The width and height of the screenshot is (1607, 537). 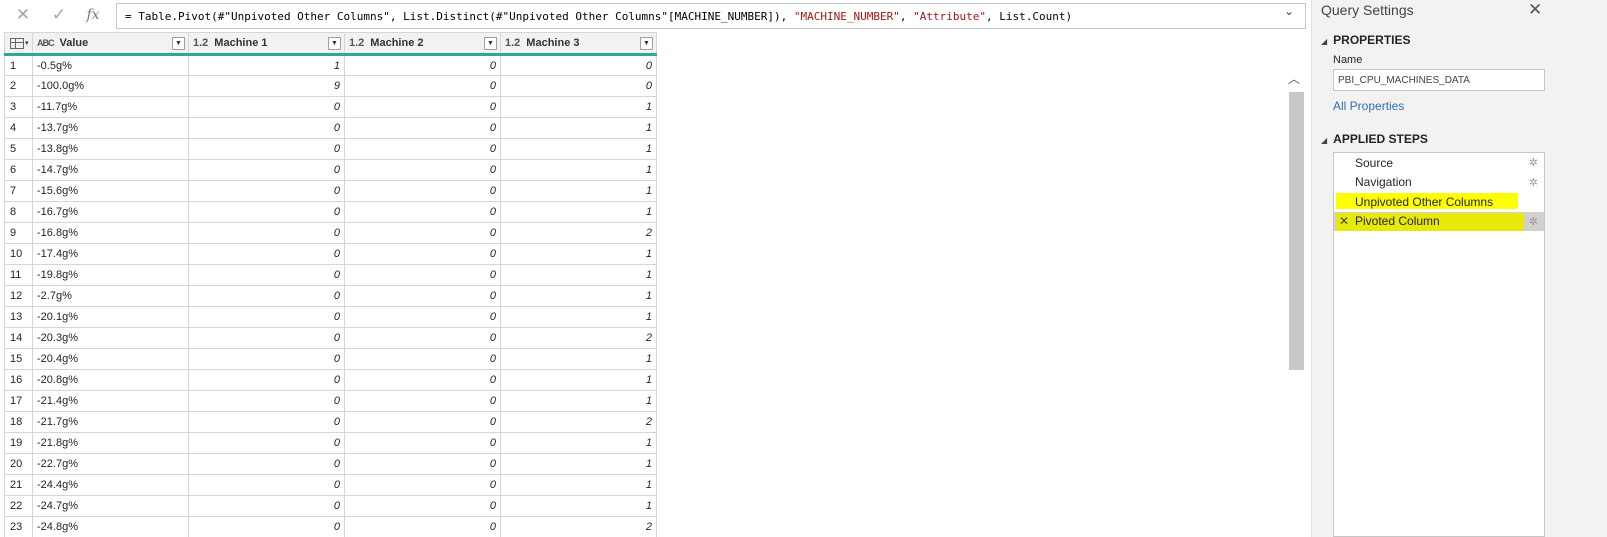 What do you see at coordinates (330, 128) in the screenshot?
I see `table-row: 4 -13.7g% 0 0 1` at bounding box center [330, 128].